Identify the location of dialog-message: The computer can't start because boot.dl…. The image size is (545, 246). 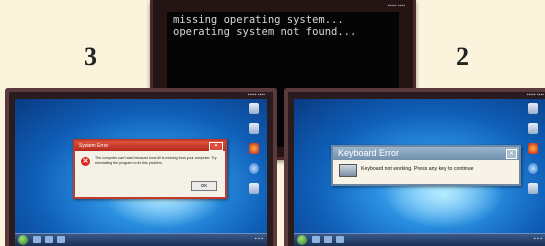
(156, 160).